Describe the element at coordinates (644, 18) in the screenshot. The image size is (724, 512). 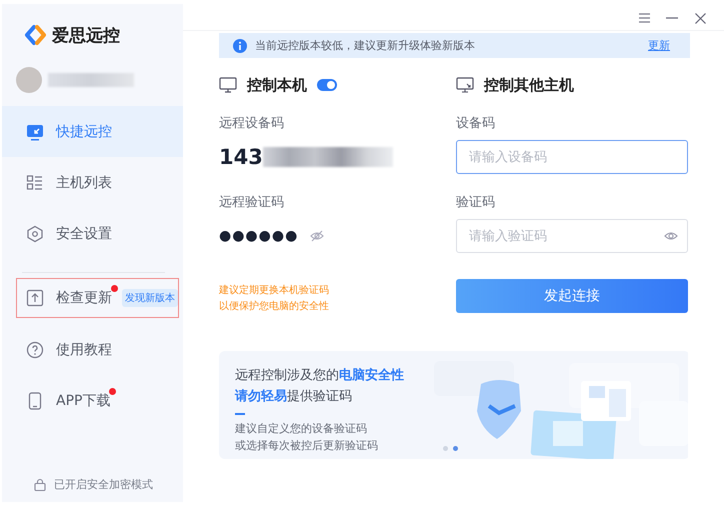
I see `menu-icon` at that location.